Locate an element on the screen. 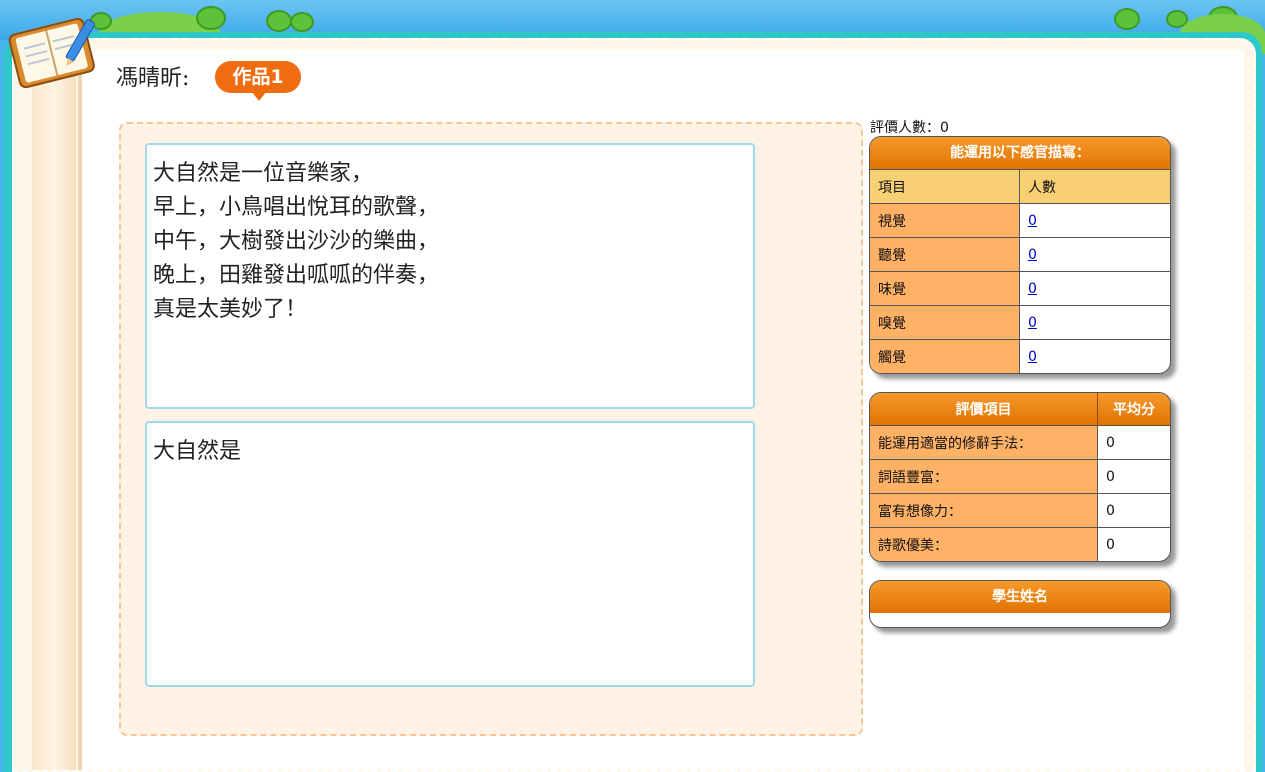 Image resolution: width=1265 pixels, height=772 pixels. notebook-pencil-icon is located at coordinates (52, 52).